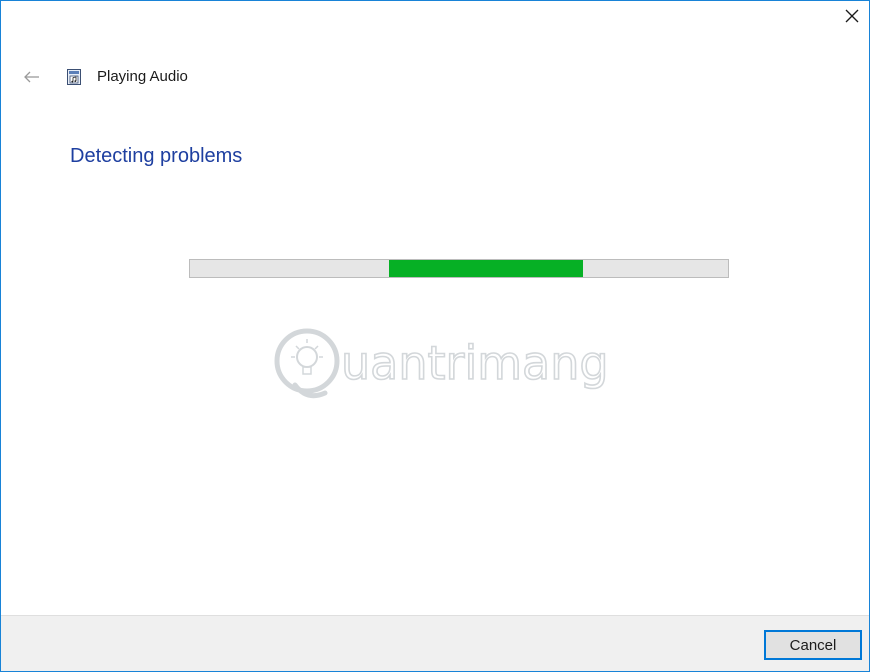 Image resolution: width=870 pixels, height=672 pixels. What do you see at coordinates (307, 363) in the screenshot?
I see `lightbulb-logo-icon` at bounding box center [307, 363].